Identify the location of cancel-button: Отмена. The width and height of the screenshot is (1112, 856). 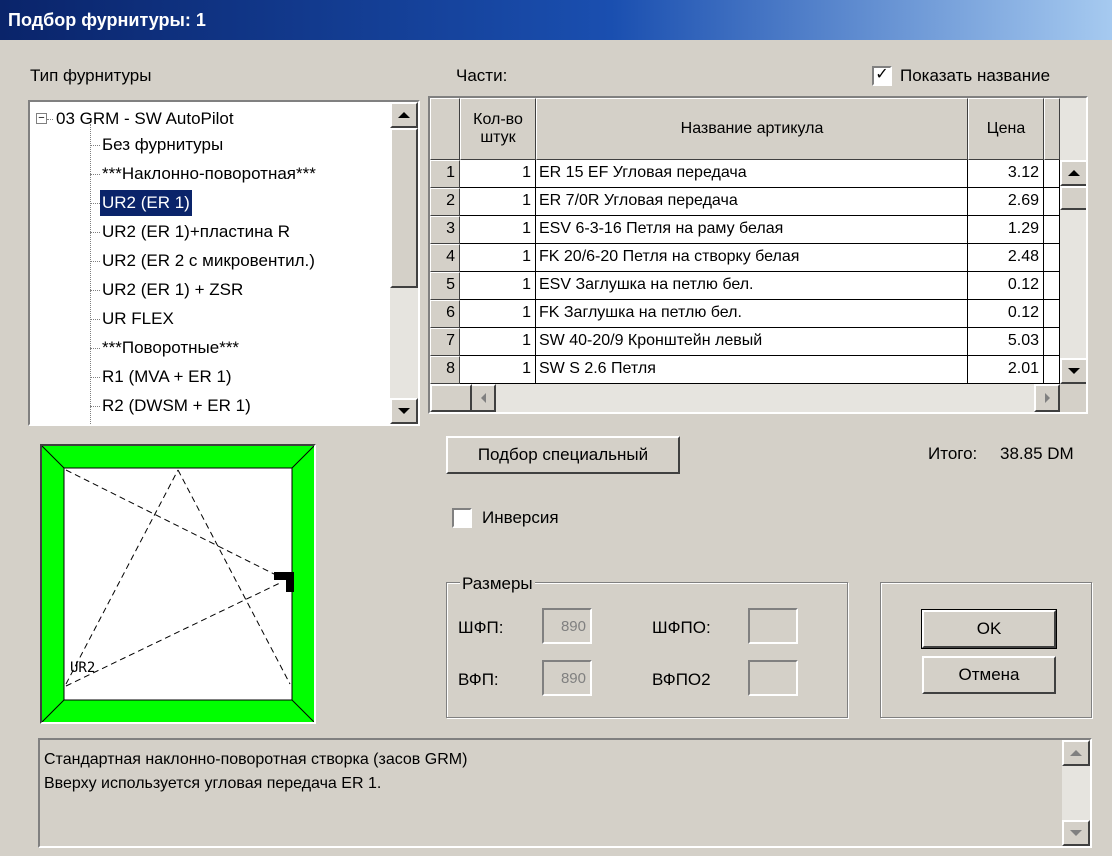
(989, 675).